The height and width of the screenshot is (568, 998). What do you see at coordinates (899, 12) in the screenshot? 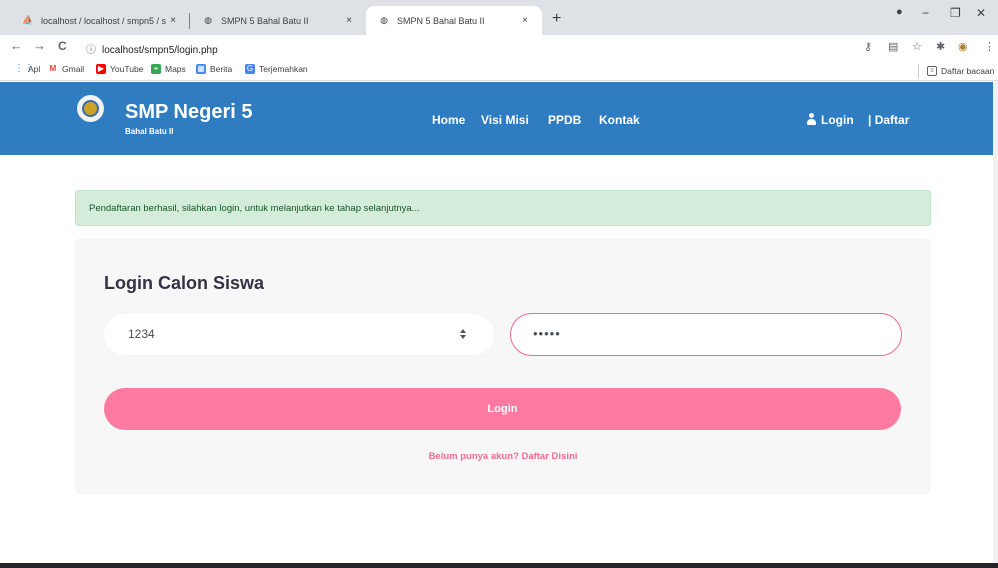
I see `profile-icon: ●` at bounding box center [899, 12].